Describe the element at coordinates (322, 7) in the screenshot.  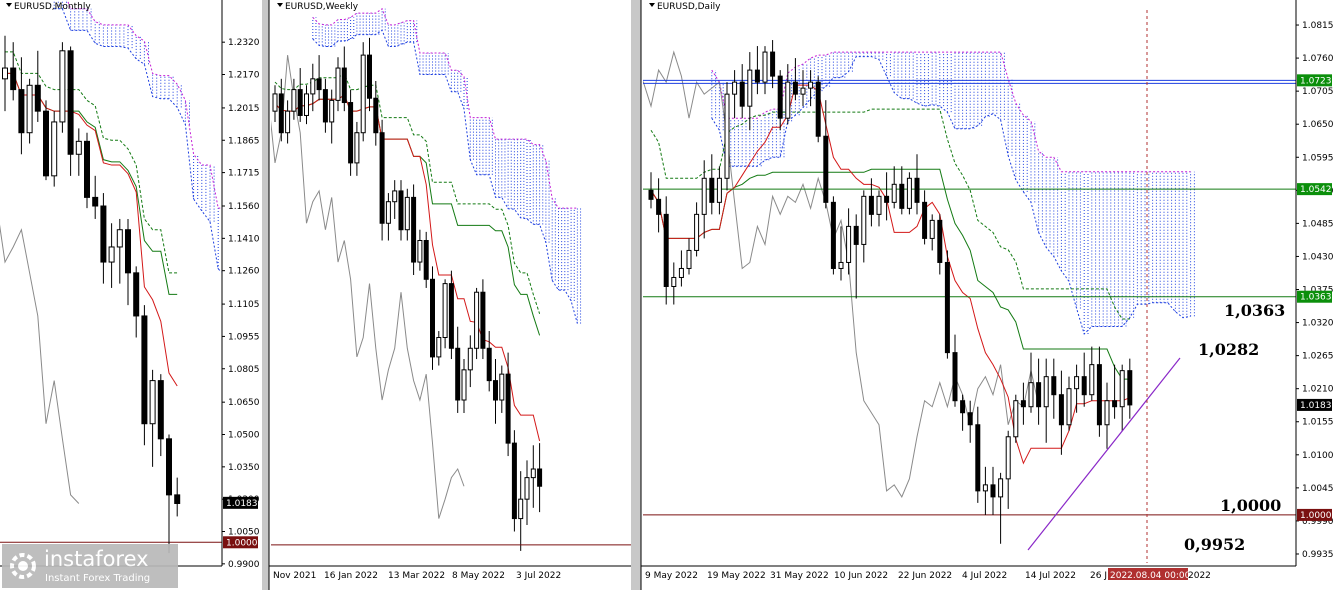
I see `panel-title: EURUSD,Weekly` at that location.